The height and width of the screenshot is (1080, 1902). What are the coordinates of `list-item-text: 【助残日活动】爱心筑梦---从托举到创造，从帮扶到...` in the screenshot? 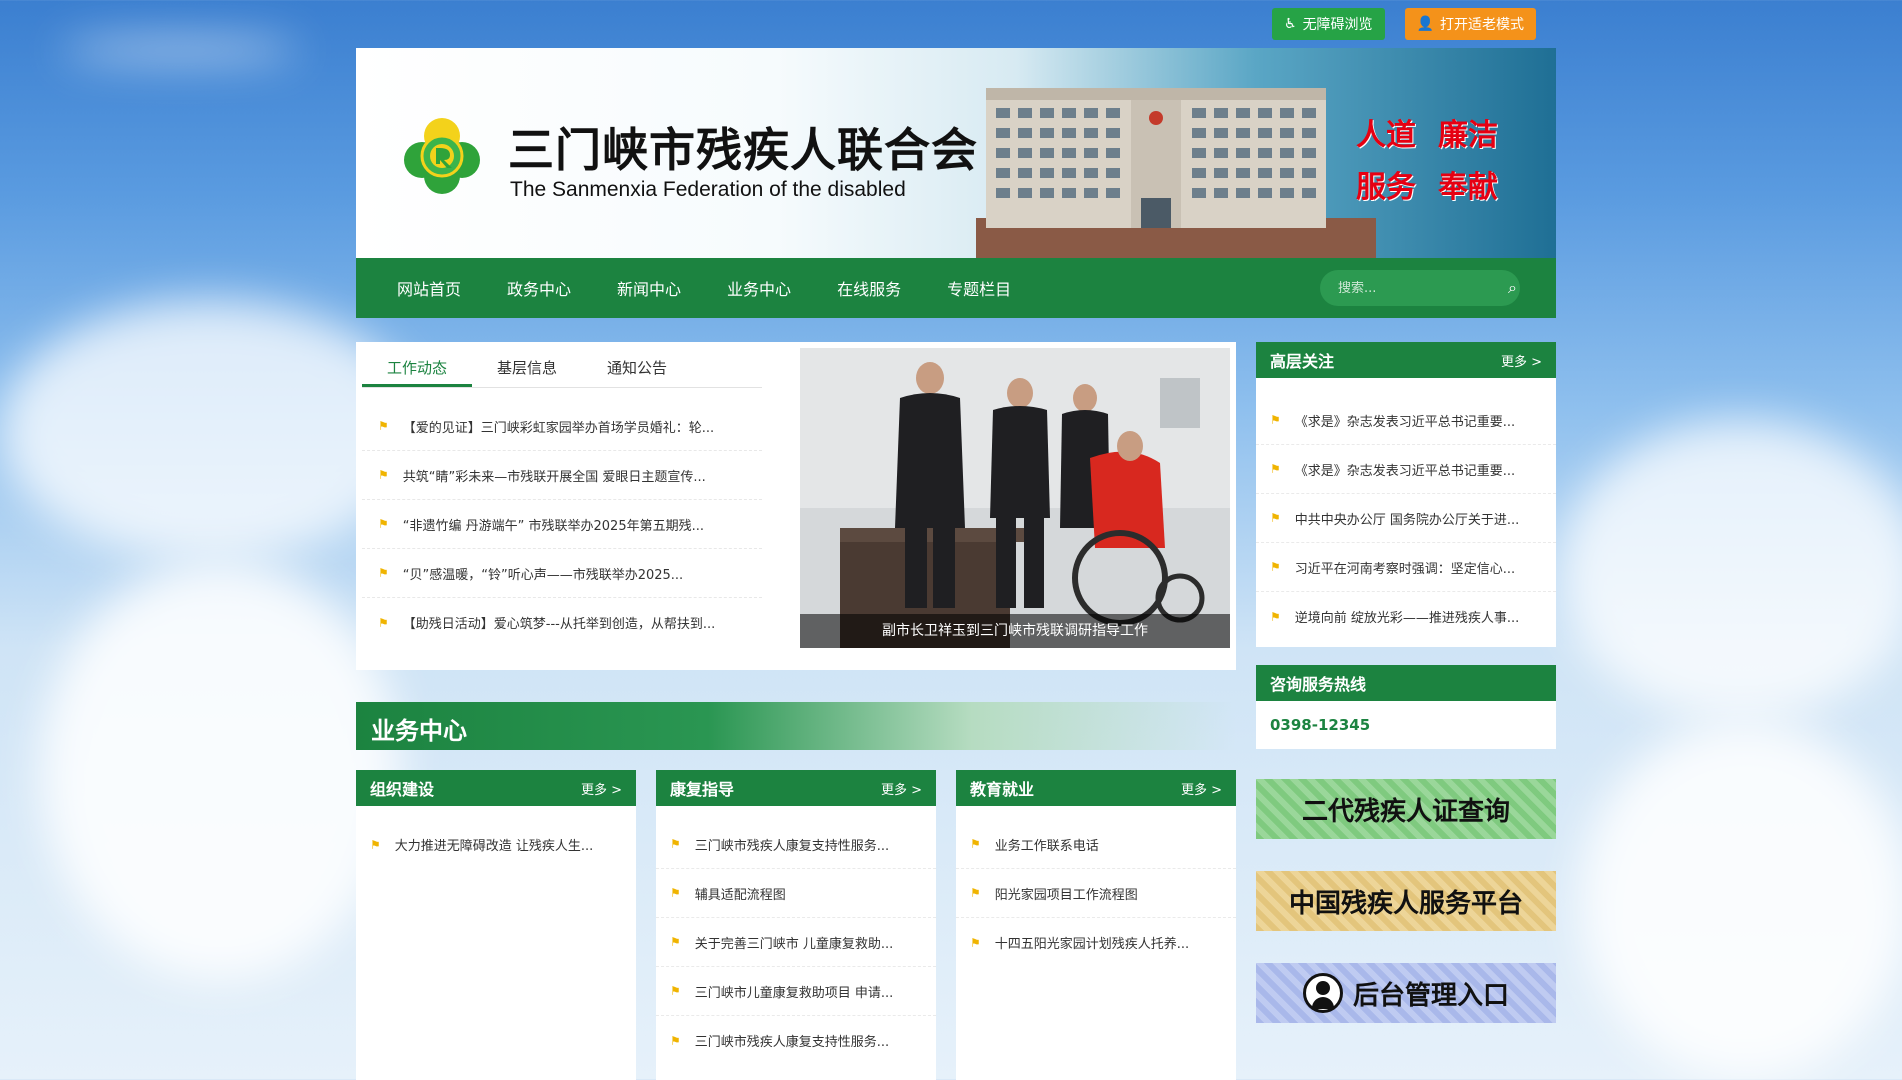 It's located at (559, 624).